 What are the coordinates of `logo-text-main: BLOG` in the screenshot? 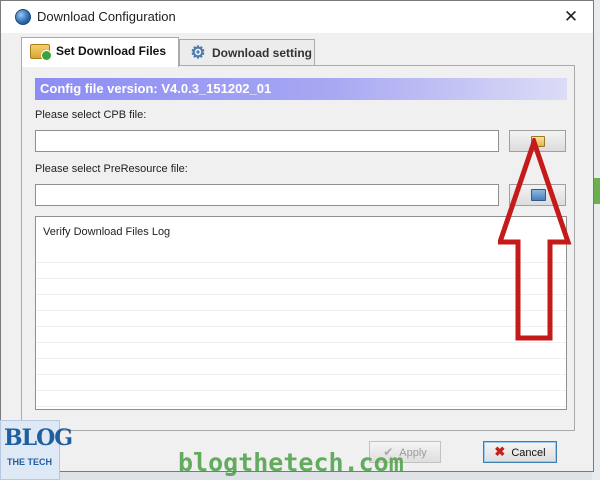 It's located at (38, 438).